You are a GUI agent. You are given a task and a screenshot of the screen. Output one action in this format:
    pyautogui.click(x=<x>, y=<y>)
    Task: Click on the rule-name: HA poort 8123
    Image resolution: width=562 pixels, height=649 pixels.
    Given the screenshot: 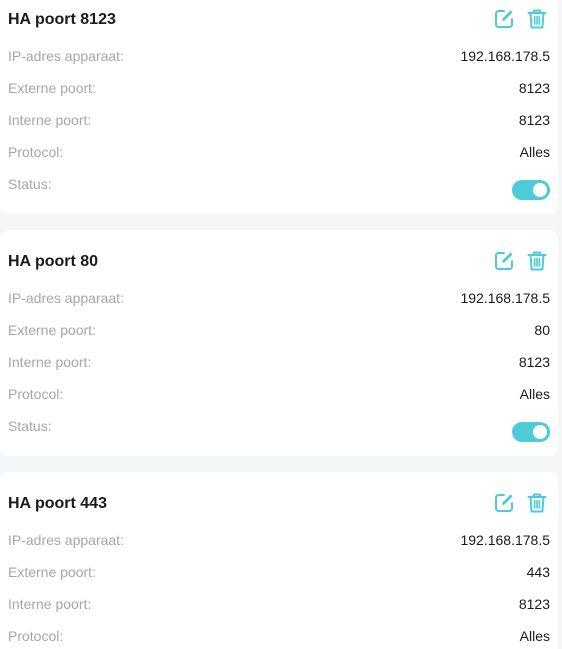 What is the action you would take?
    pyautogui.click(x=62, y=19)
    